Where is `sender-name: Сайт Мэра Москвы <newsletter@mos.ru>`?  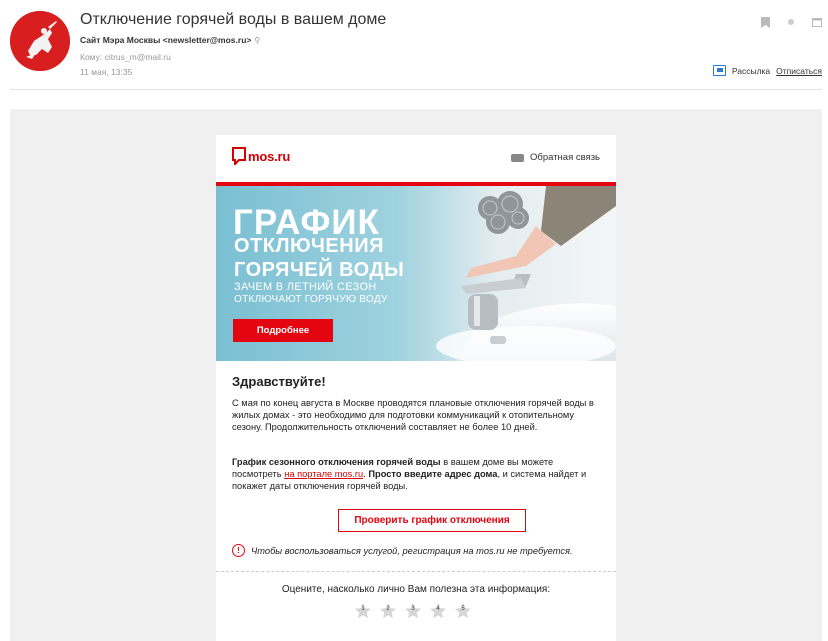
sender-name: Сайт Мэра Москвы <newsletter@mos.ru> is located at coordinates (165, 40).